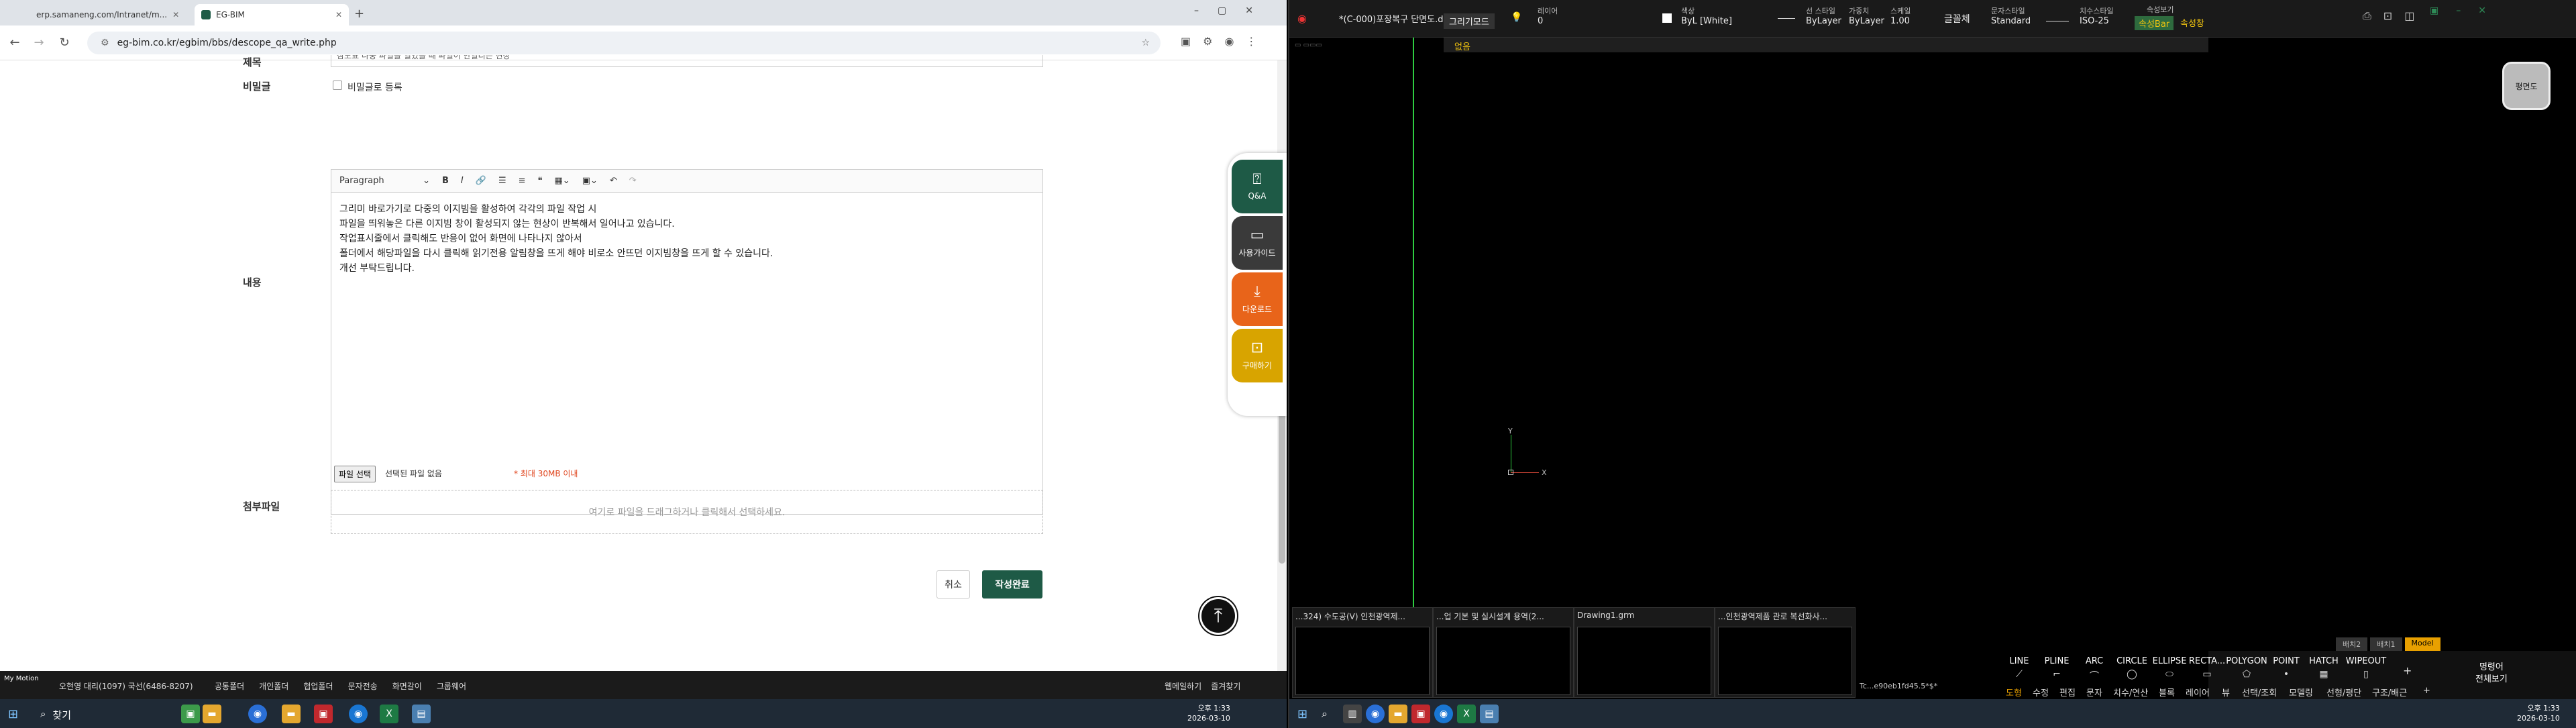 The image size is (2576, 728). What do you see at coordinates (2019, 668) in the screenshot?
I see `cmd-line: LINE ⟋` at bounding box center [2019, 668].